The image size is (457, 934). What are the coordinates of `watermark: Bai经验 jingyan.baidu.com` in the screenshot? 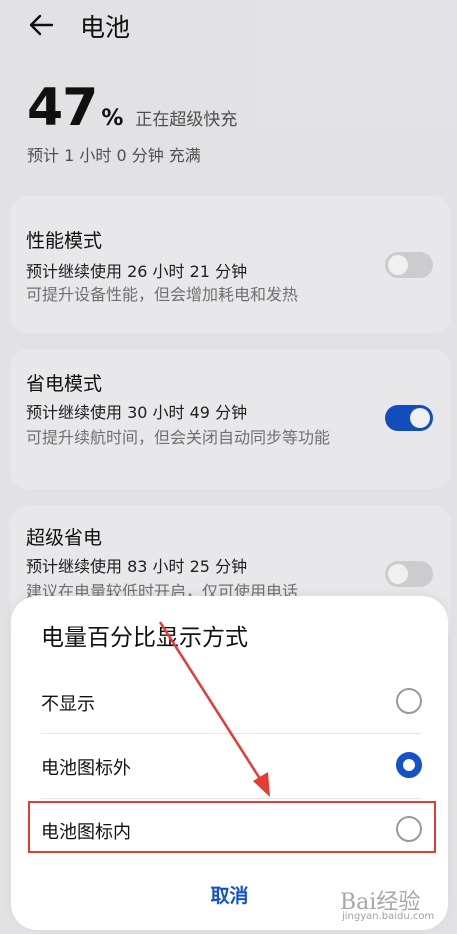 It's located at (395, 905).